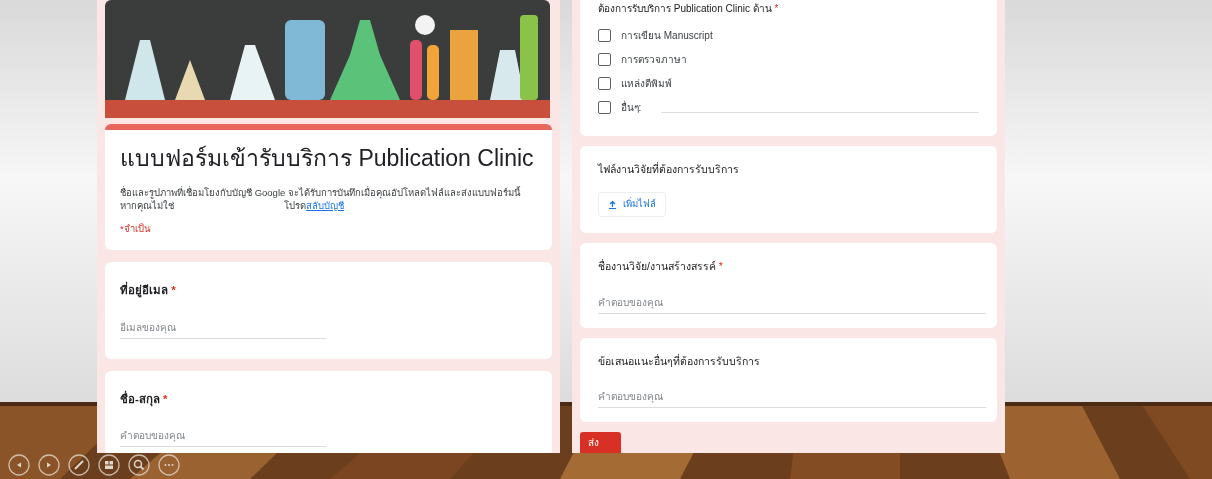  I want to click on option-label: อื่นๆ:, so click(631, 107).